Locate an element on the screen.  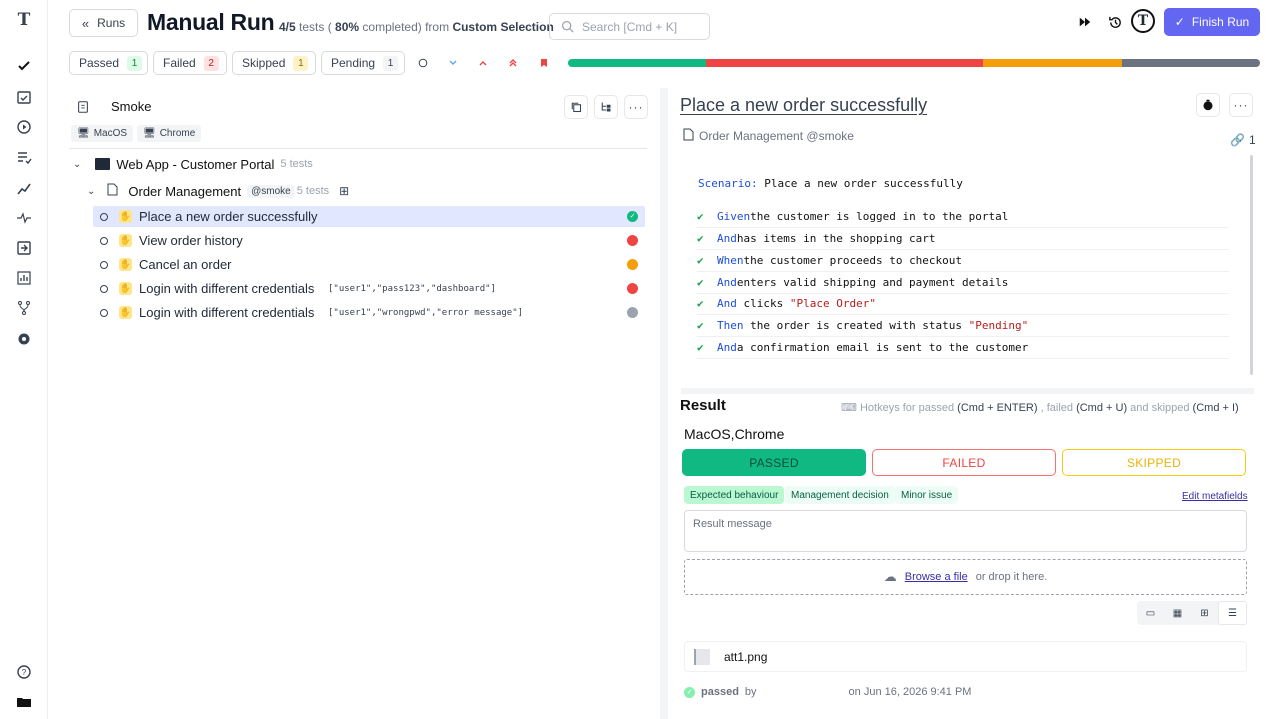
filter-passed-button: Passed 1 is located at coordinates (108, 63).